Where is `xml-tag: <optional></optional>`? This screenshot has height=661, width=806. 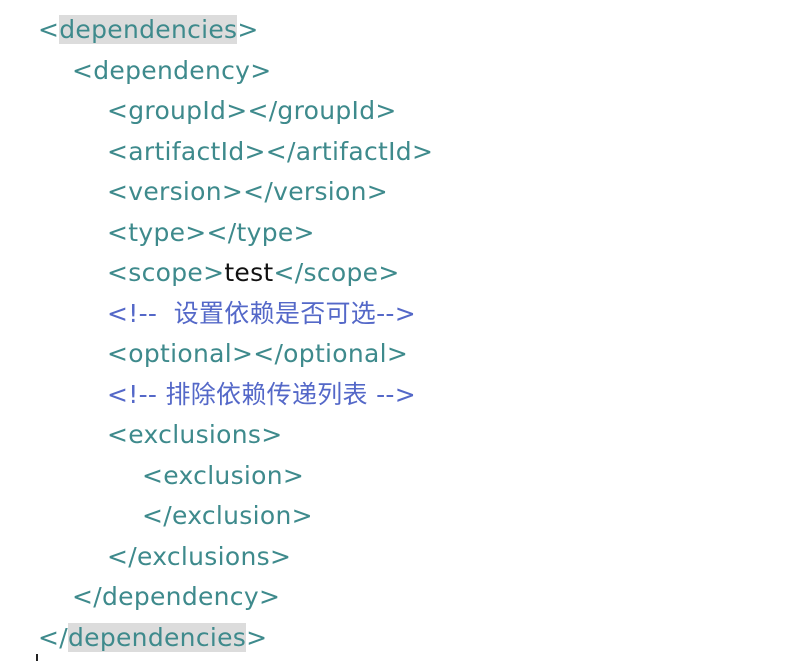 xml-tag: <optional></optional> is located at coordinates (258, 353).